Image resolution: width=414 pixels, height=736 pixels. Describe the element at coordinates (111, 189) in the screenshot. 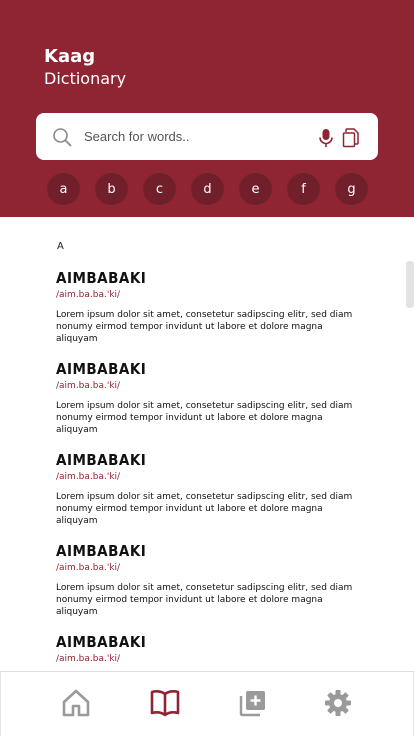

I see `letter-b-button: b` at that location.